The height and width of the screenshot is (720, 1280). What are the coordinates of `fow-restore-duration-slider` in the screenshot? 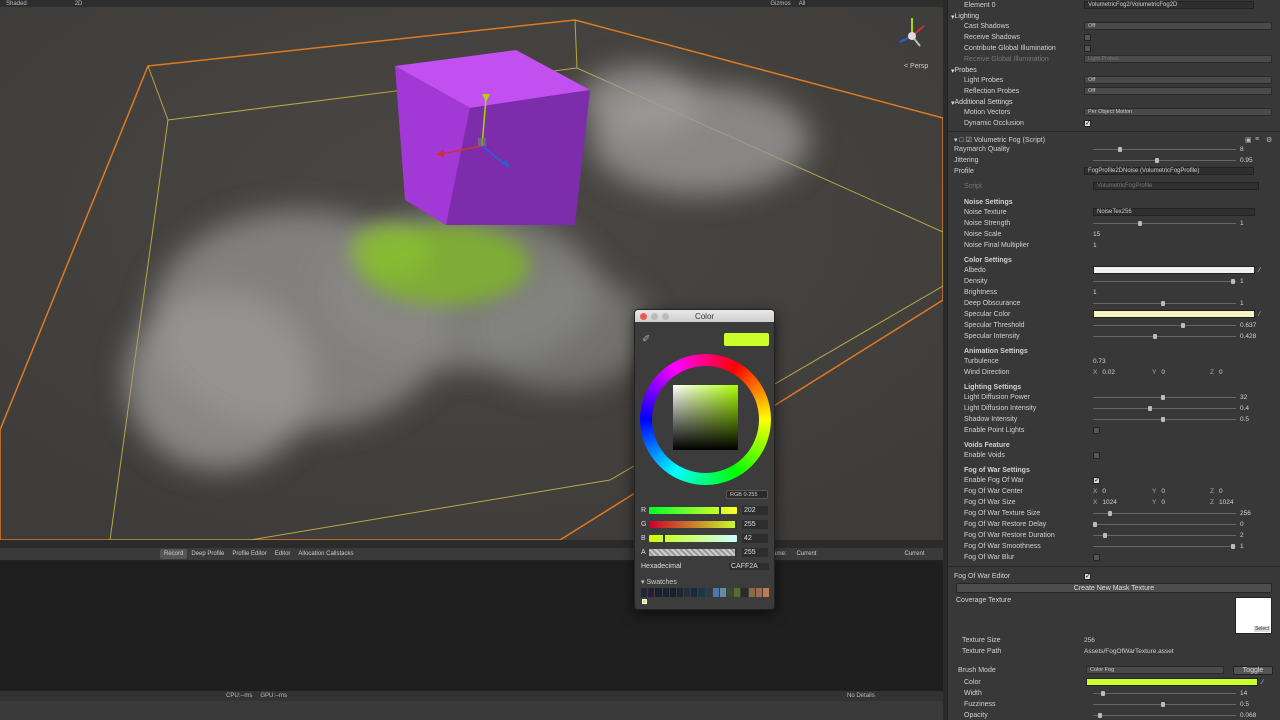 It's located at (1164, 535).